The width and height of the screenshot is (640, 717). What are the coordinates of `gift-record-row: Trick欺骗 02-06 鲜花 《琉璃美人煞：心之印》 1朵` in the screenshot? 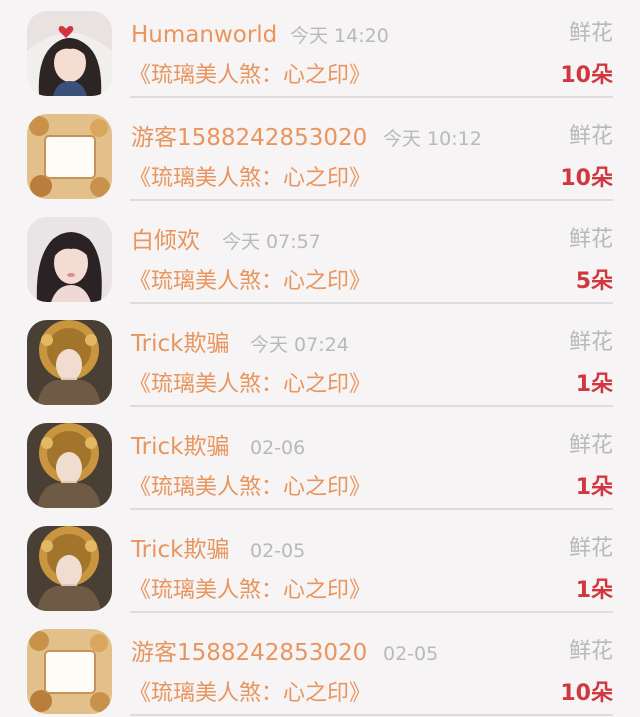 It's located at (320, 463).